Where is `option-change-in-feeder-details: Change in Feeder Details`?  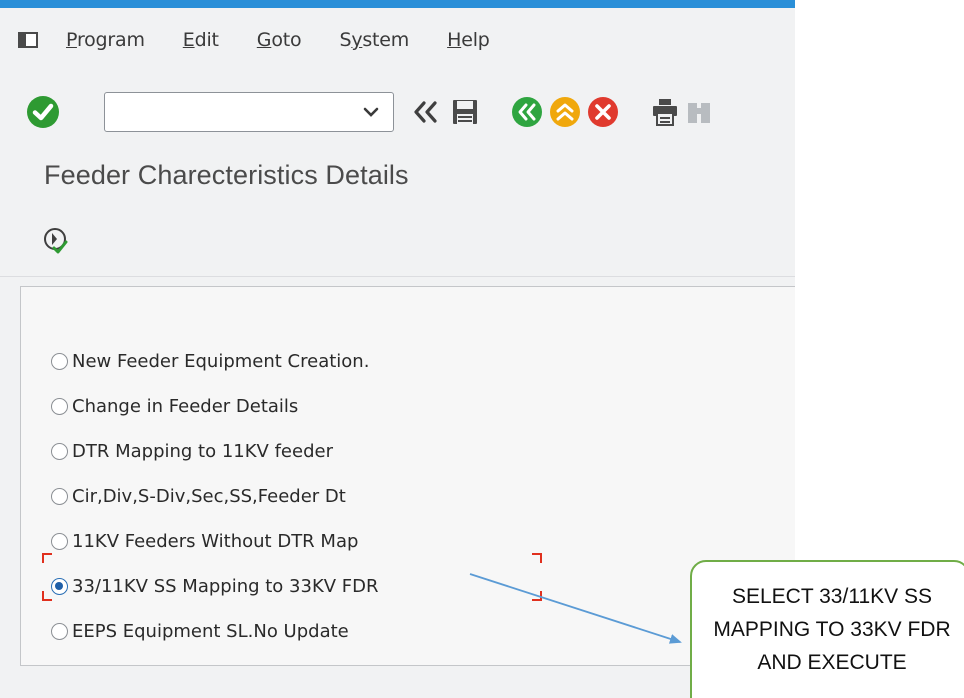 option-change-in-feeder-details: Change in Feeder Details is located at coordinates (215, 406).